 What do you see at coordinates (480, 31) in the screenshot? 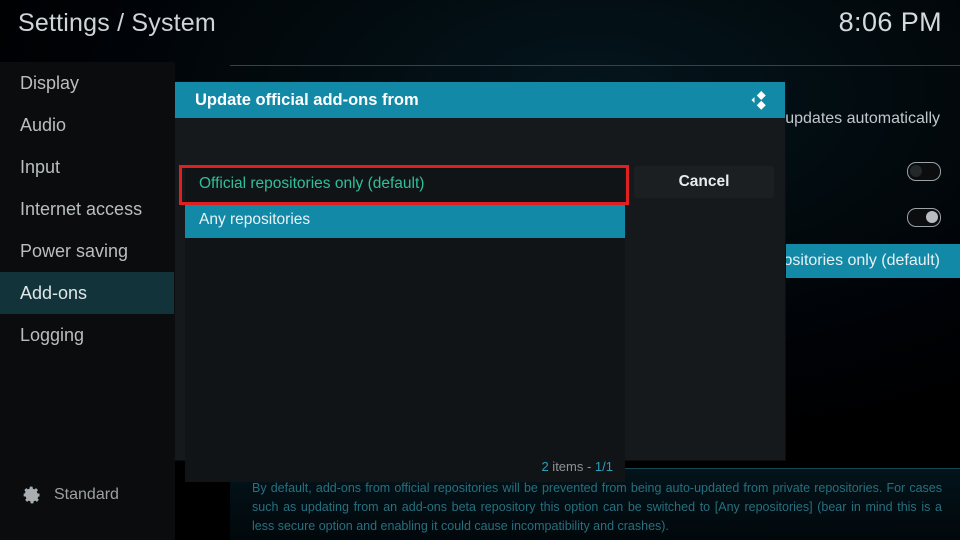
I see `top-bar: Settings / System 8:06 PM` at bounding box center [480, 31].